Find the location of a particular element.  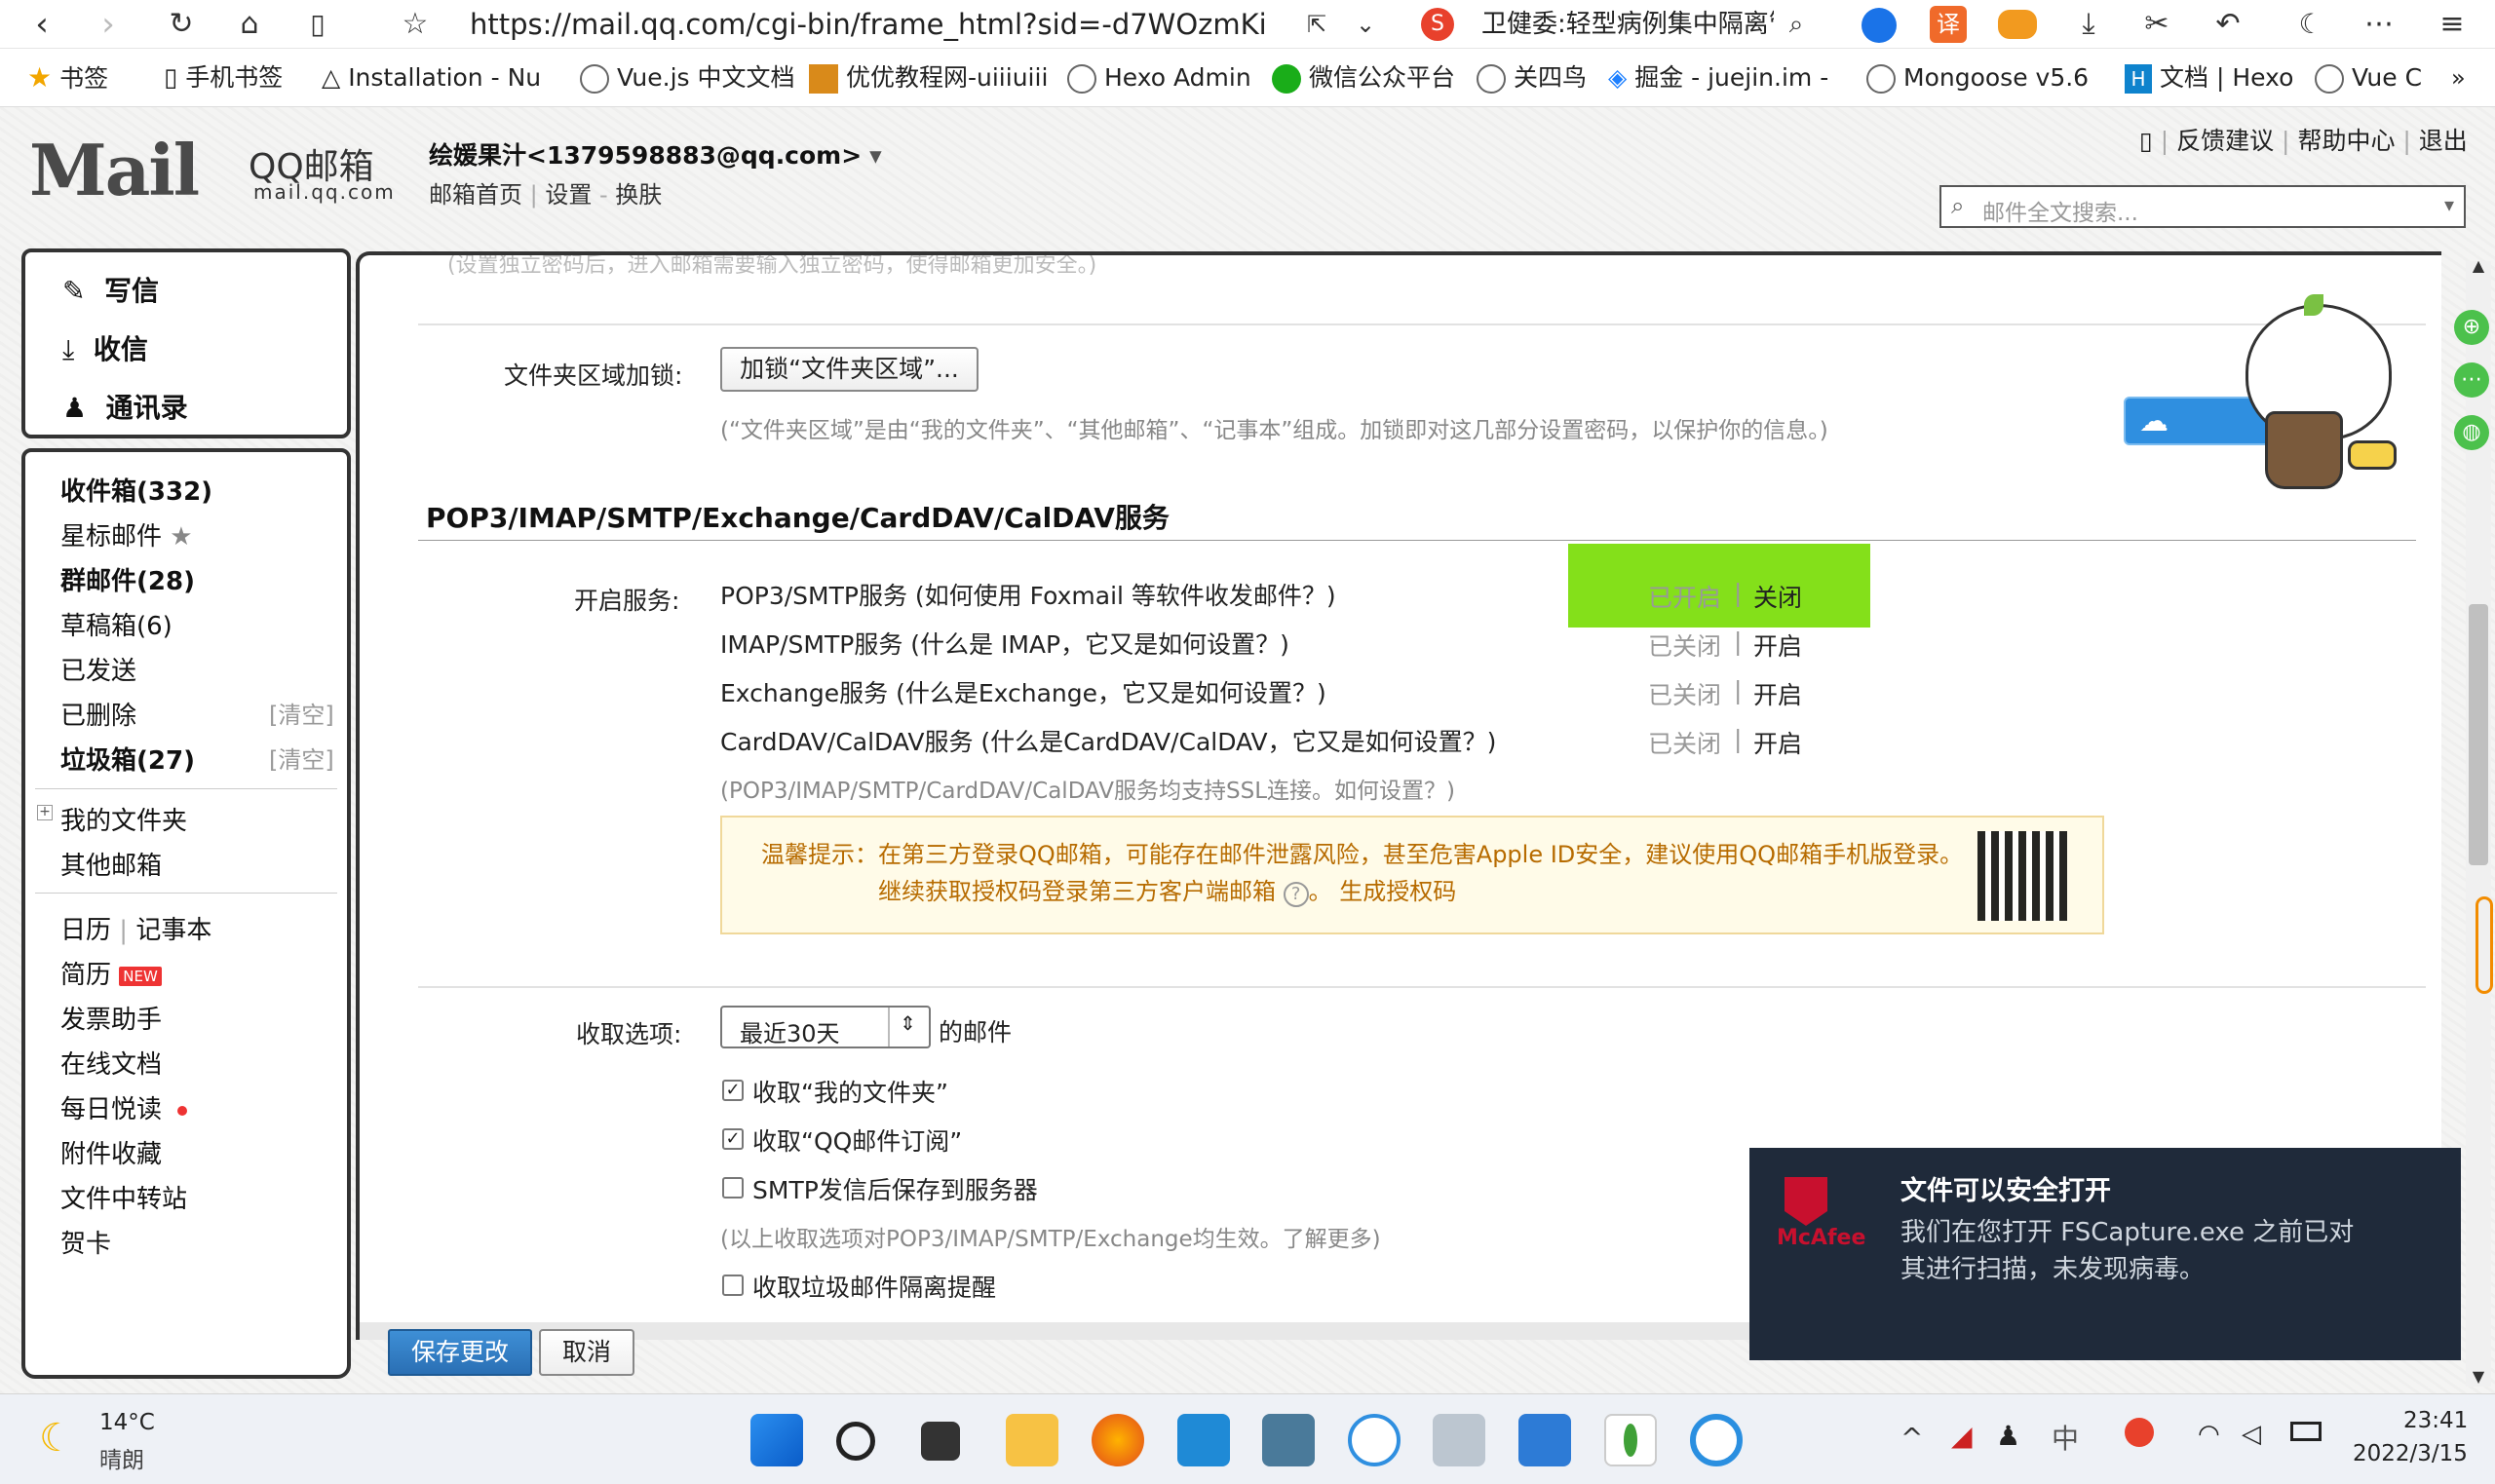

bookmark-item: H 文档 | Hexo is located at coordinates (2209, 77).